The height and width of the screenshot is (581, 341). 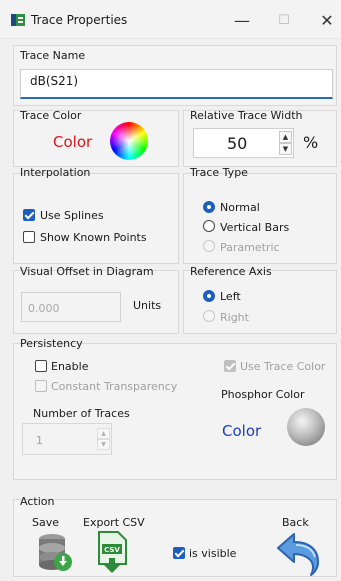 I want to click on show-known-points-label: Show Known Points, so click(x=93, y=237).